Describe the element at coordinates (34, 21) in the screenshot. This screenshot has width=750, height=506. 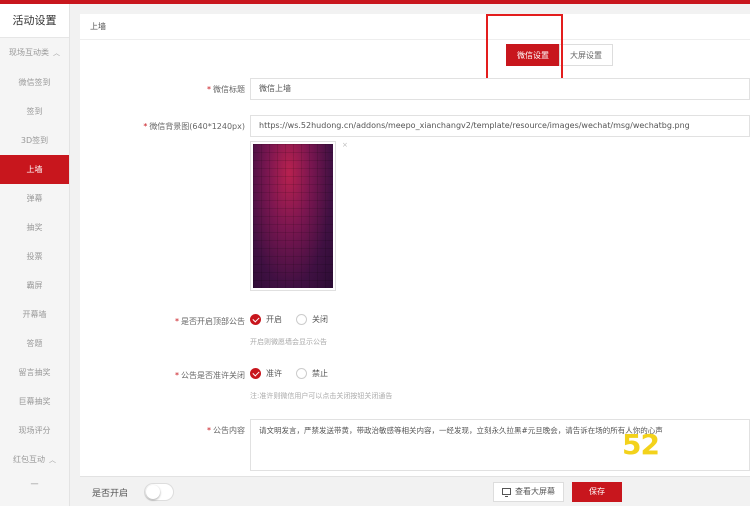
I see `sidebar-title: 活动设置` at that location.